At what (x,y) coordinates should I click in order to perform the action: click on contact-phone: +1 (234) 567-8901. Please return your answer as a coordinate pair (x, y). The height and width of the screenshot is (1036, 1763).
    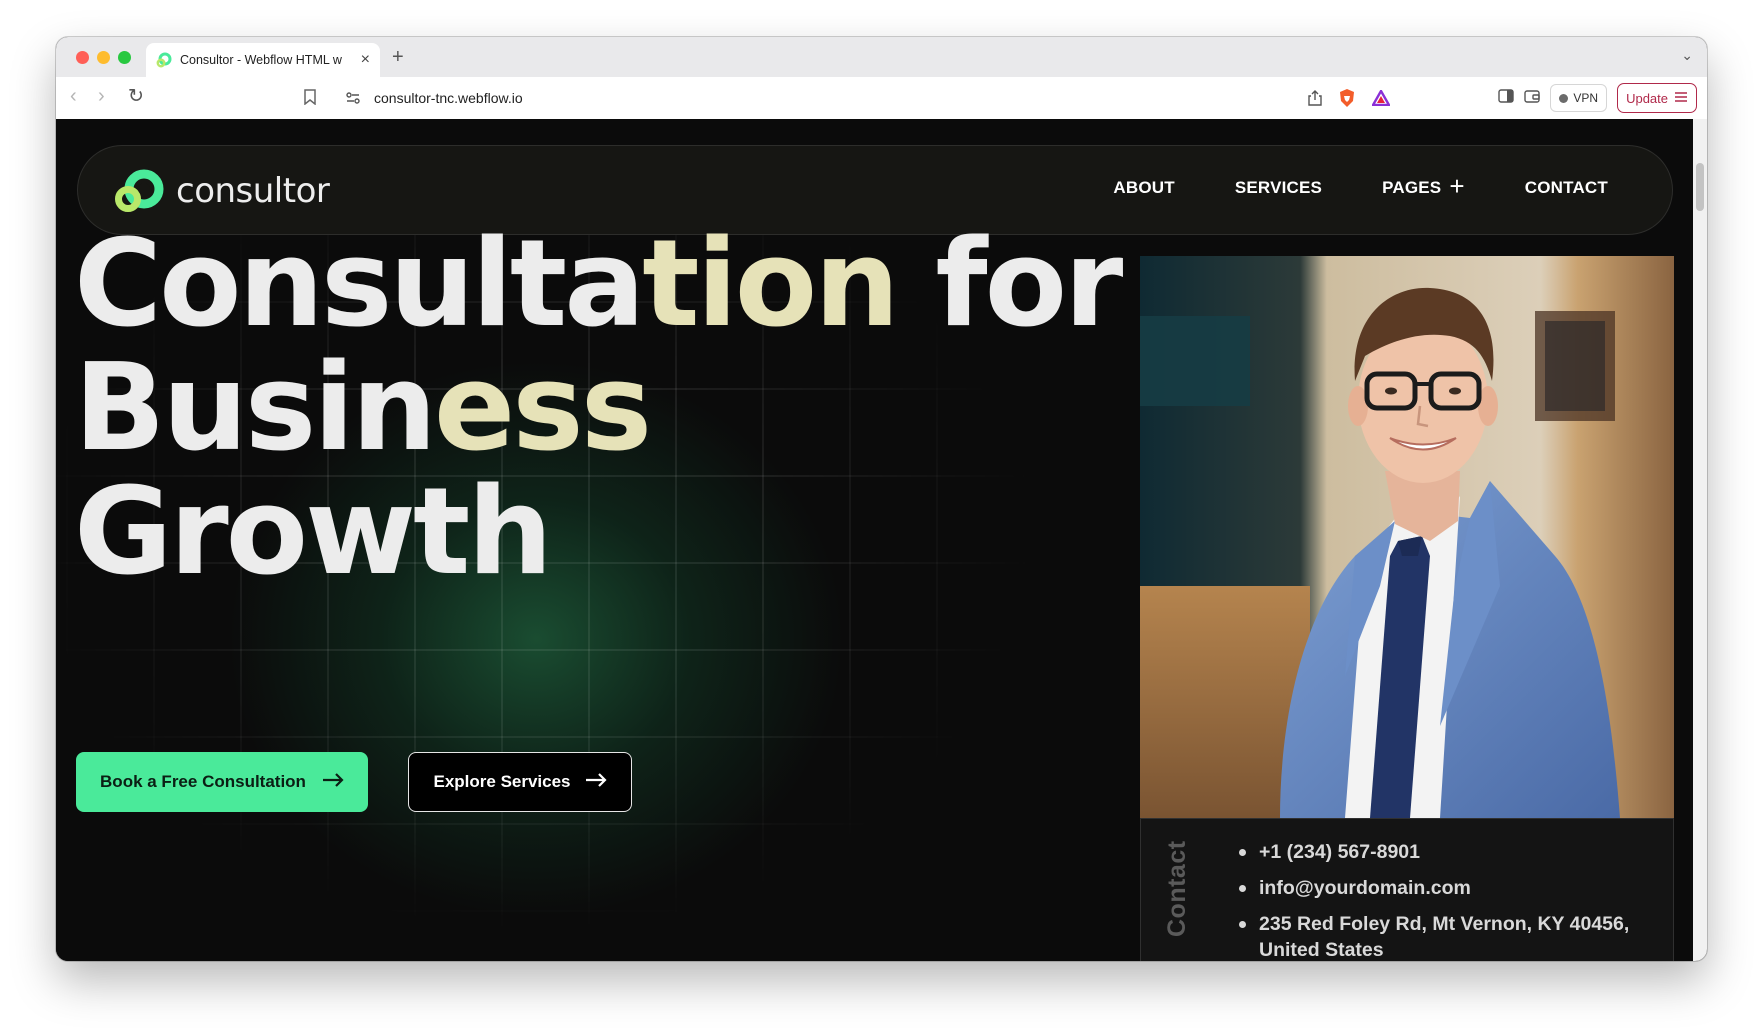
    Looking at the image, I should click on (1438, 852).